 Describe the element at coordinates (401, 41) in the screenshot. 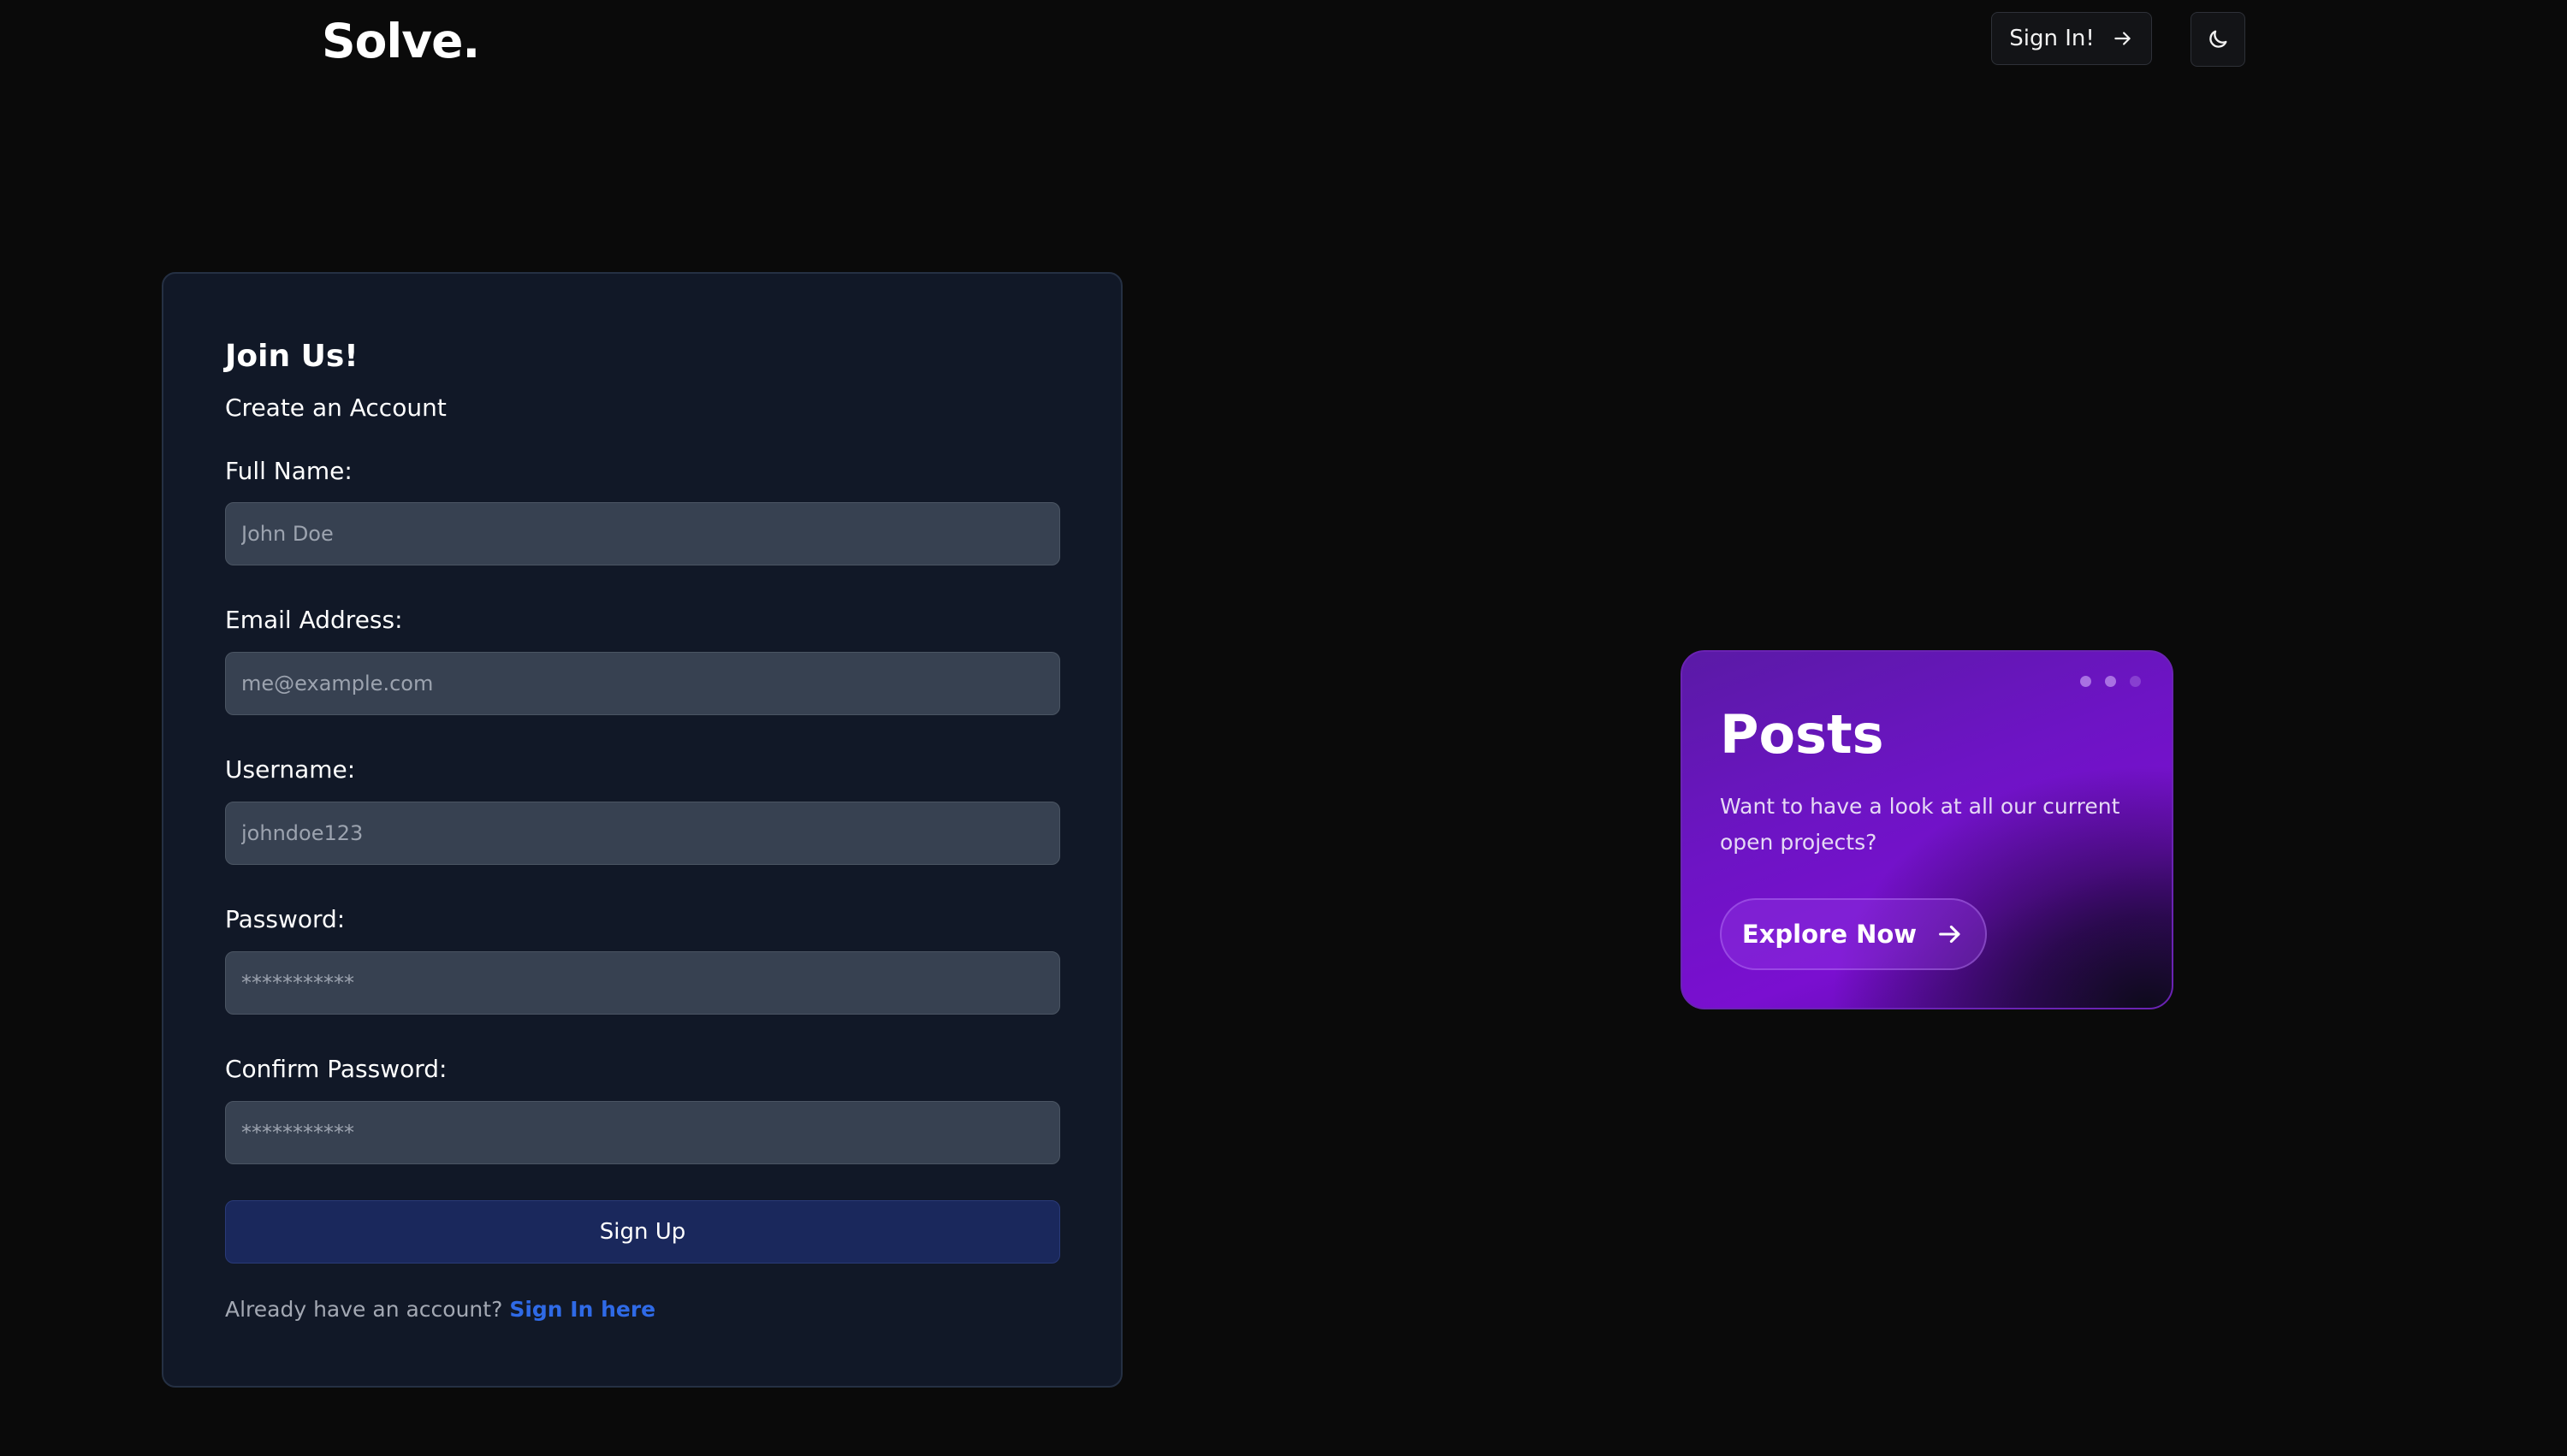

I see `logo: Solve.` at that location.